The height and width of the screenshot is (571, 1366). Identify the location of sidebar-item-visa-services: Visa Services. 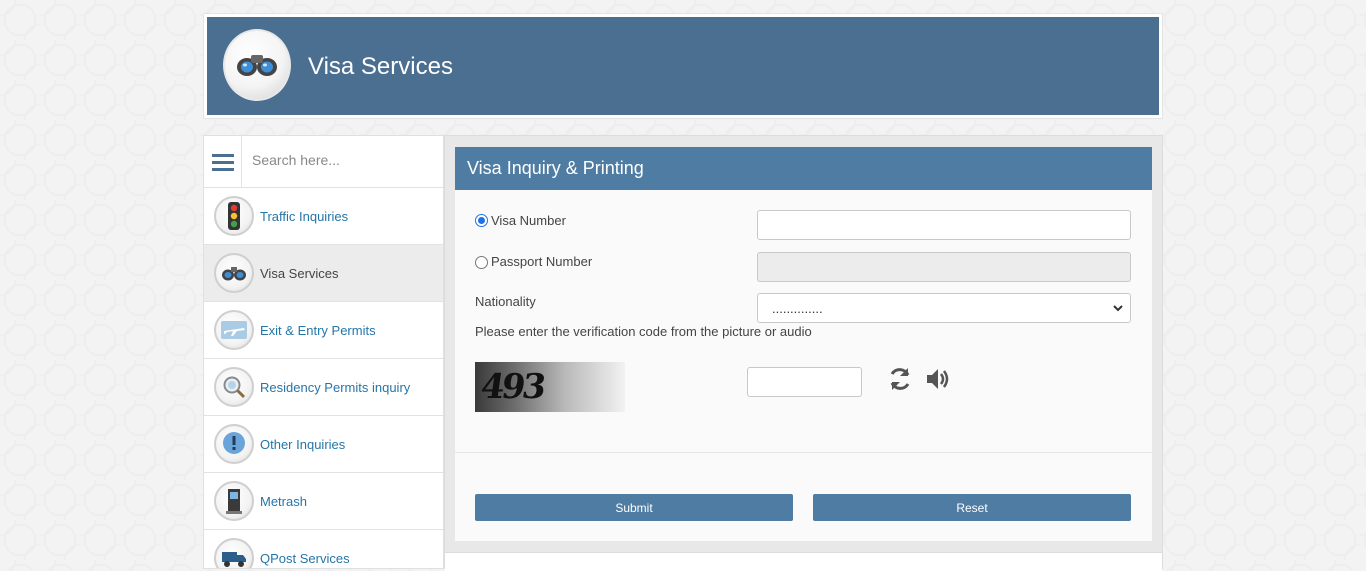
(323, 273).